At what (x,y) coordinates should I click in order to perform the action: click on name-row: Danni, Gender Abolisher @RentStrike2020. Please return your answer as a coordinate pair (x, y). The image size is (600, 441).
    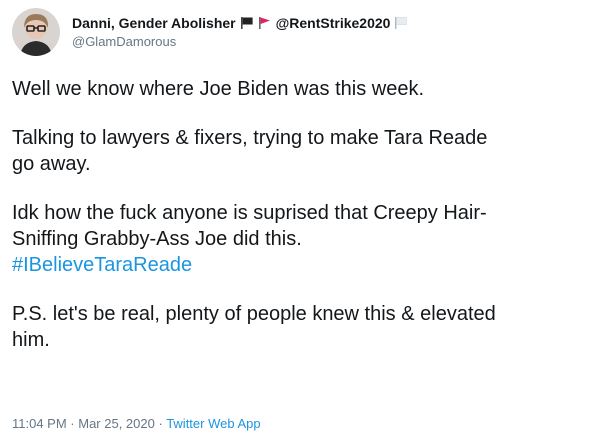
    Looking at the image, I should click on (240, 23).